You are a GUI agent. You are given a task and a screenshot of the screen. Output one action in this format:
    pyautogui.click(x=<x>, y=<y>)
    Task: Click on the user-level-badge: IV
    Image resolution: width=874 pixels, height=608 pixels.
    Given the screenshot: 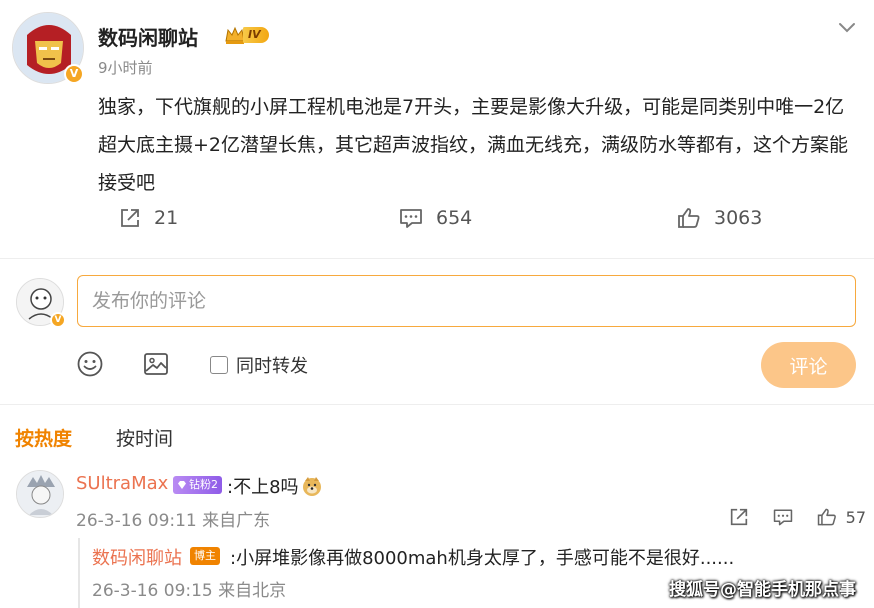 What is the action you would take?
    pyautogui.click(x=246, y=35)
    